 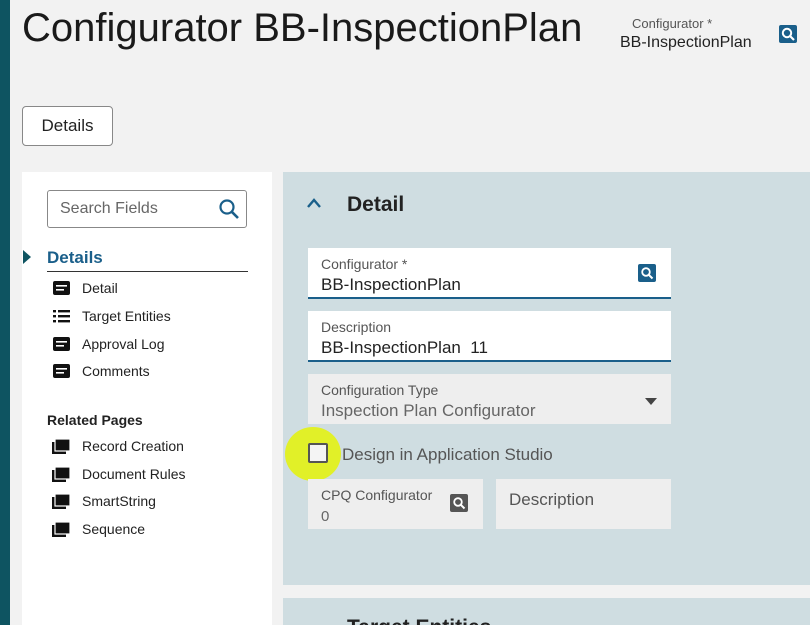 I want to click on page-title: Configurator BB-InspectionPlan, so click(x=302, y=28).